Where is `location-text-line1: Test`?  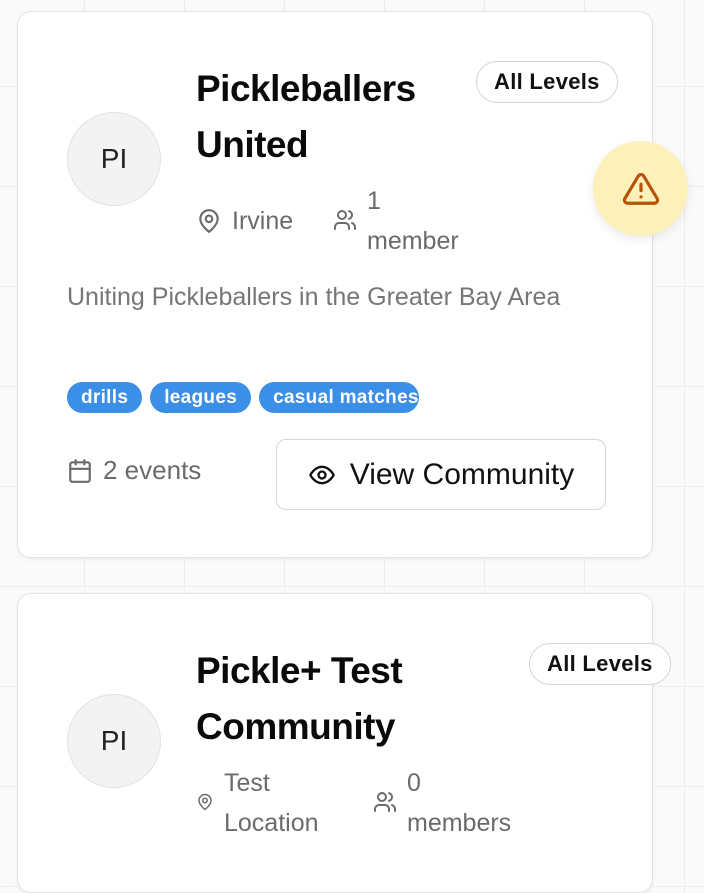
location-text-line1: Test is located at coordinates (247, 783).